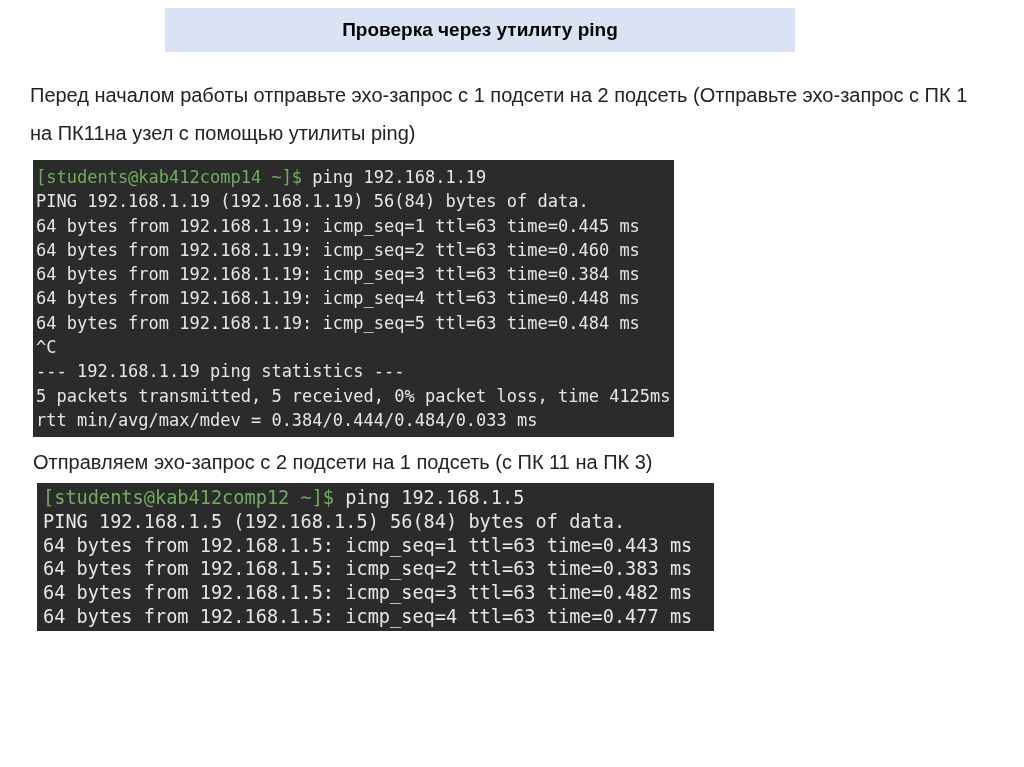  I want to click on shell-prompt: [students@kab412comp14 ~]$, so click(169, 177).